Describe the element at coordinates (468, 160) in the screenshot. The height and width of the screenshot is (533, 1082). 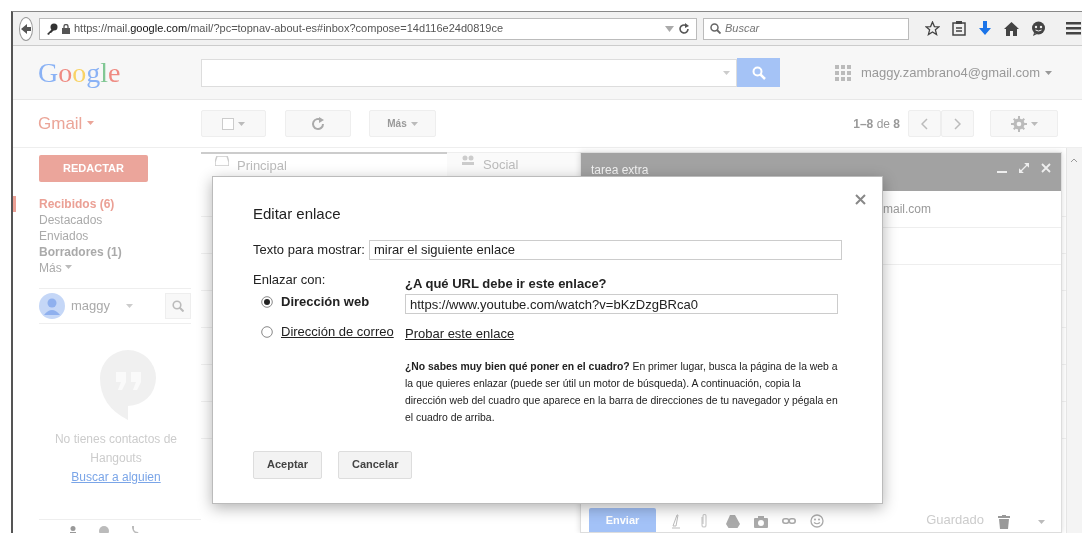
I see `people-icon` at that location.